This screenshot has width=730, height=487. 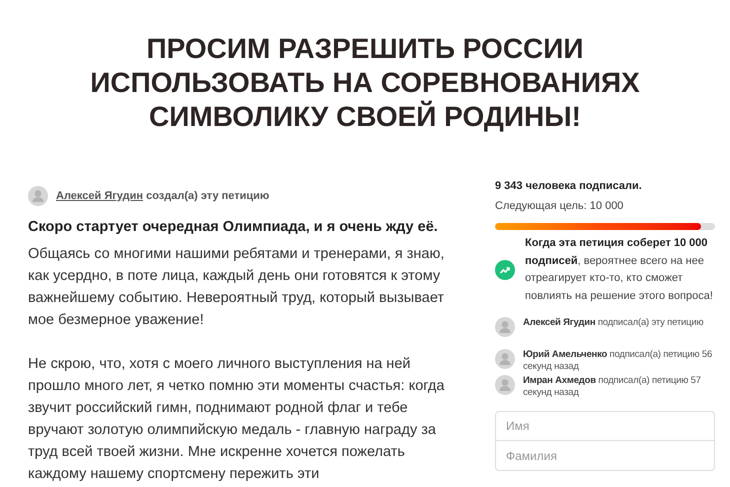 What do you see at coordinates (605, 426) in the screenshot?
I see `name-input: Имя` at bounding box center [605, 426].